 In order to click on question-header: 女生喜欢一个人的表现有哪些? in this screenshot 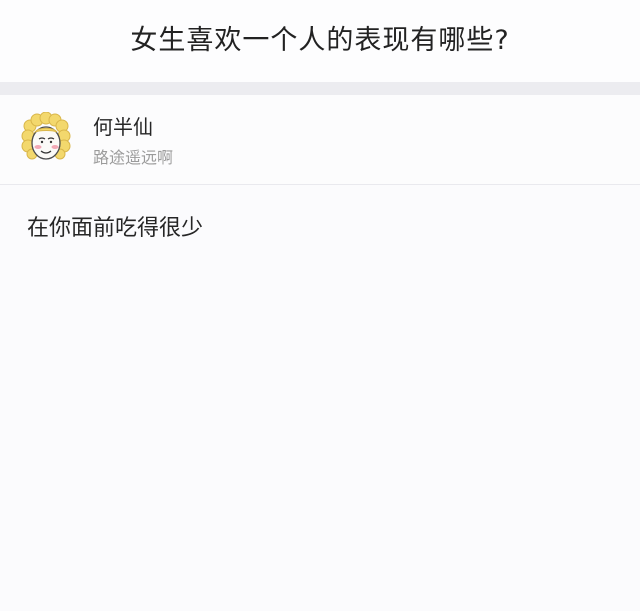, I will do `click(320, 41)`.